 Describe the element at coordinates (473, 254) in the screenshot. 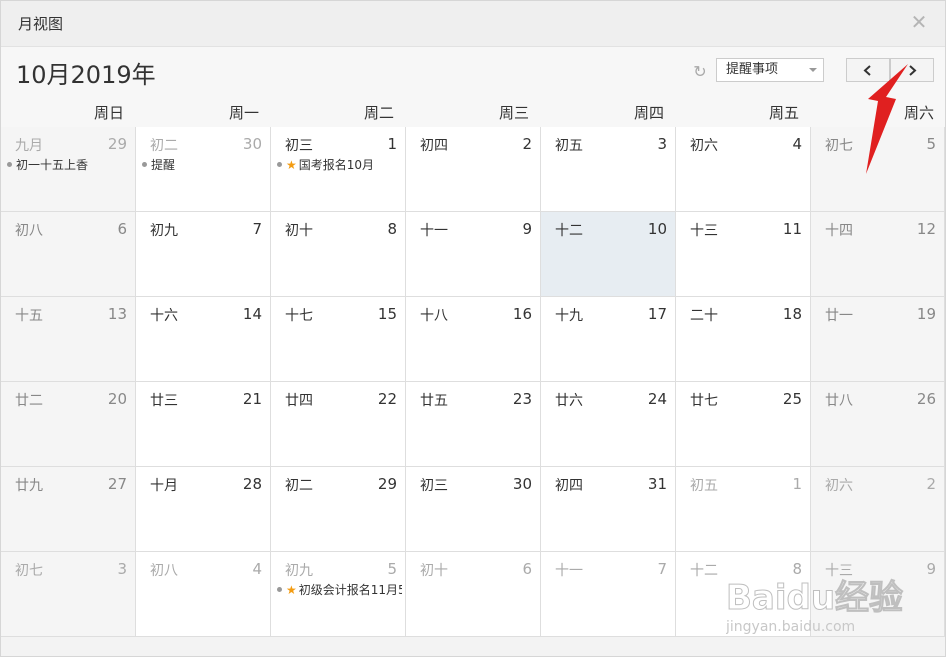

I see `calendar-day: 十一 9` at that location.